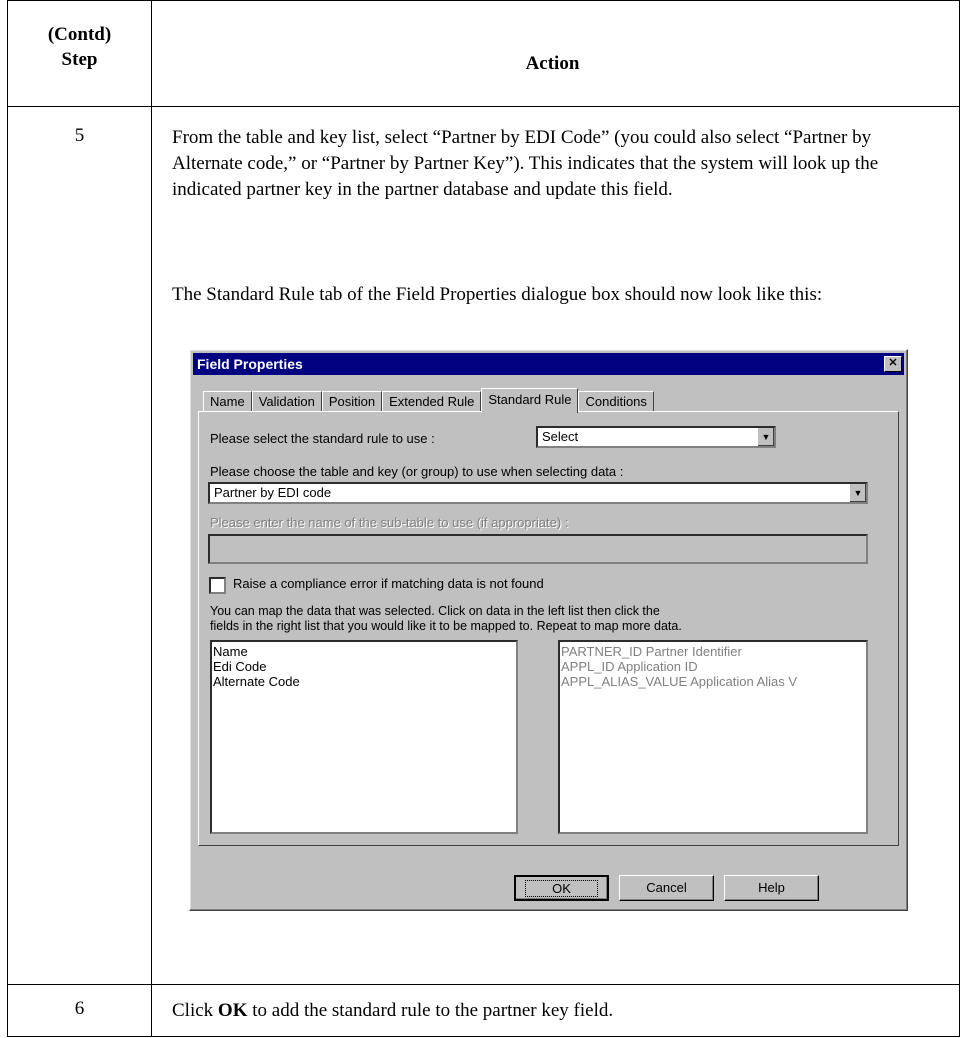  Describe the element at coordinates (893, 364) in the screenshot. I see `close-icon: ✕` at that location.